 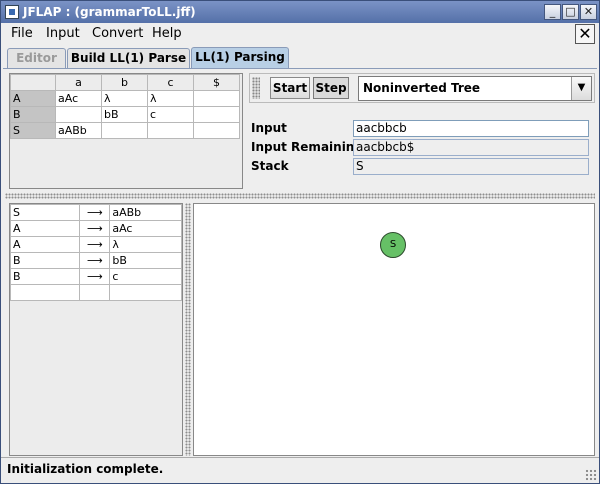 I want to click on tab-ll1-parsing: LL(1) Parsing, so click(x=240, y=58).